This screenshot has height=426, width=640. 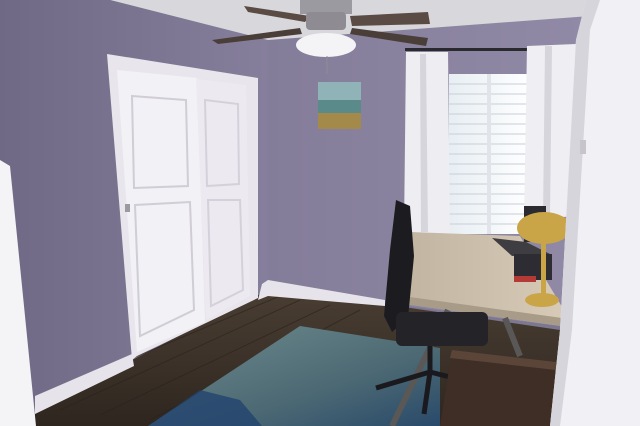 What do you see at coordinates (489, 154) in the screenshot?
I see `window-frame-mid` at bounding box center [489, 154].